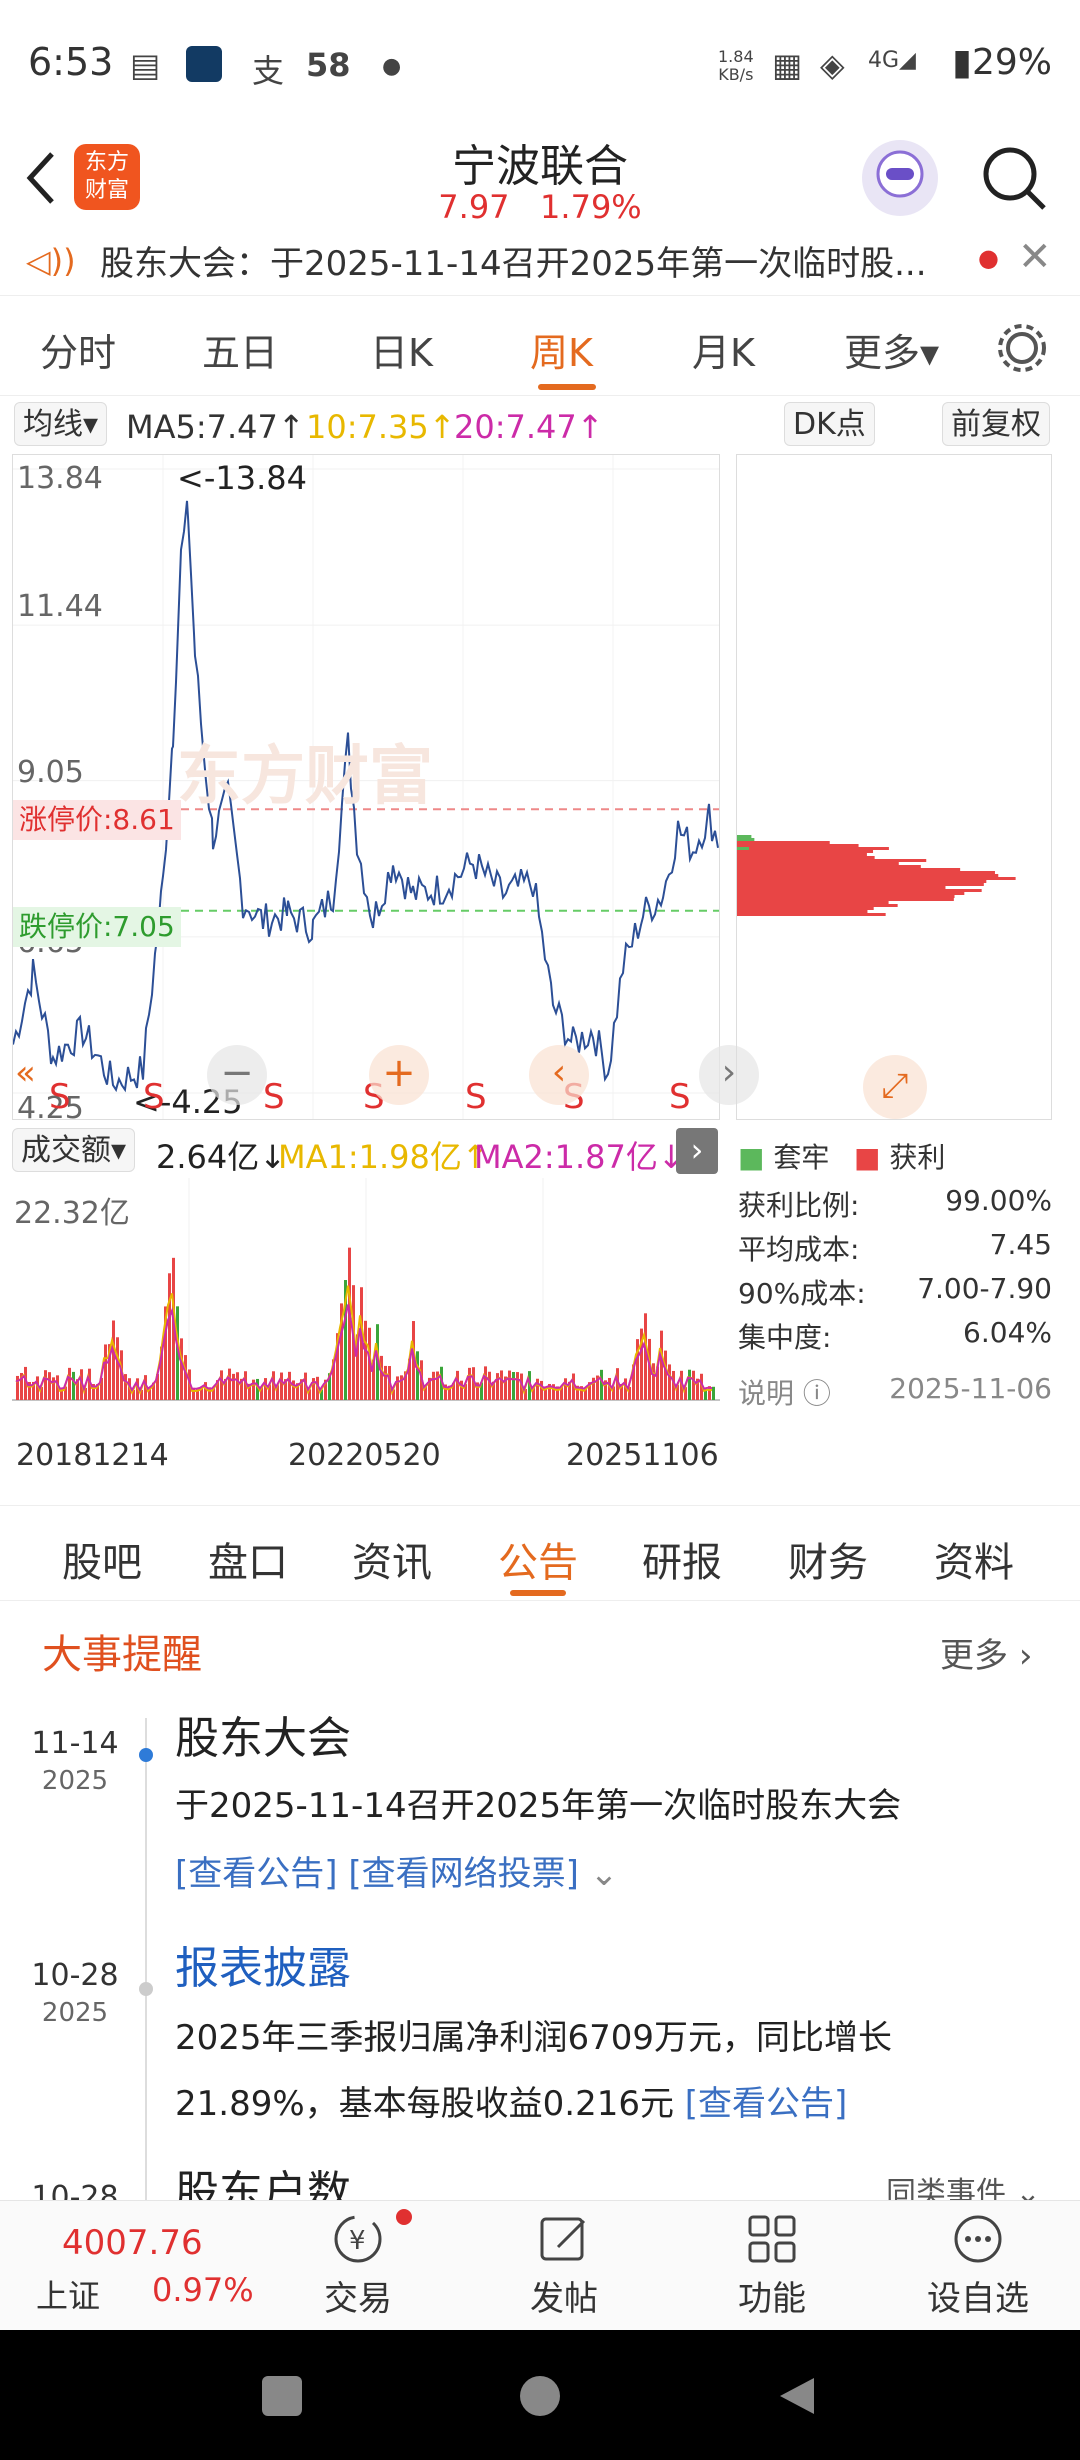 The width and height of the screenshot is (1080, 2460). What do you see at coordinates (828, 1559) in the screenshot?
I see `tab-finance: 财务` at bounding box center [828, 1559].